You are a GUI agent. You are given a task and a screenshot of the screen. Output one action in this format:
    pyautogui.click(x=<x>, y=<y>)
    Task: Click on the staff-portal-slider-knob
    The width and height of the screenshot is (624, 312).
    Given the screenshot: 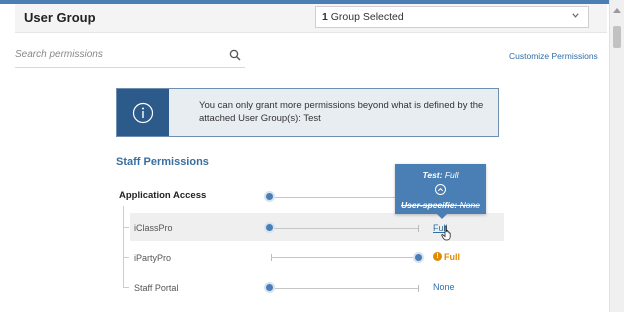 What is the action you would take?
    pyautogui.click(x=269, y=287)
    